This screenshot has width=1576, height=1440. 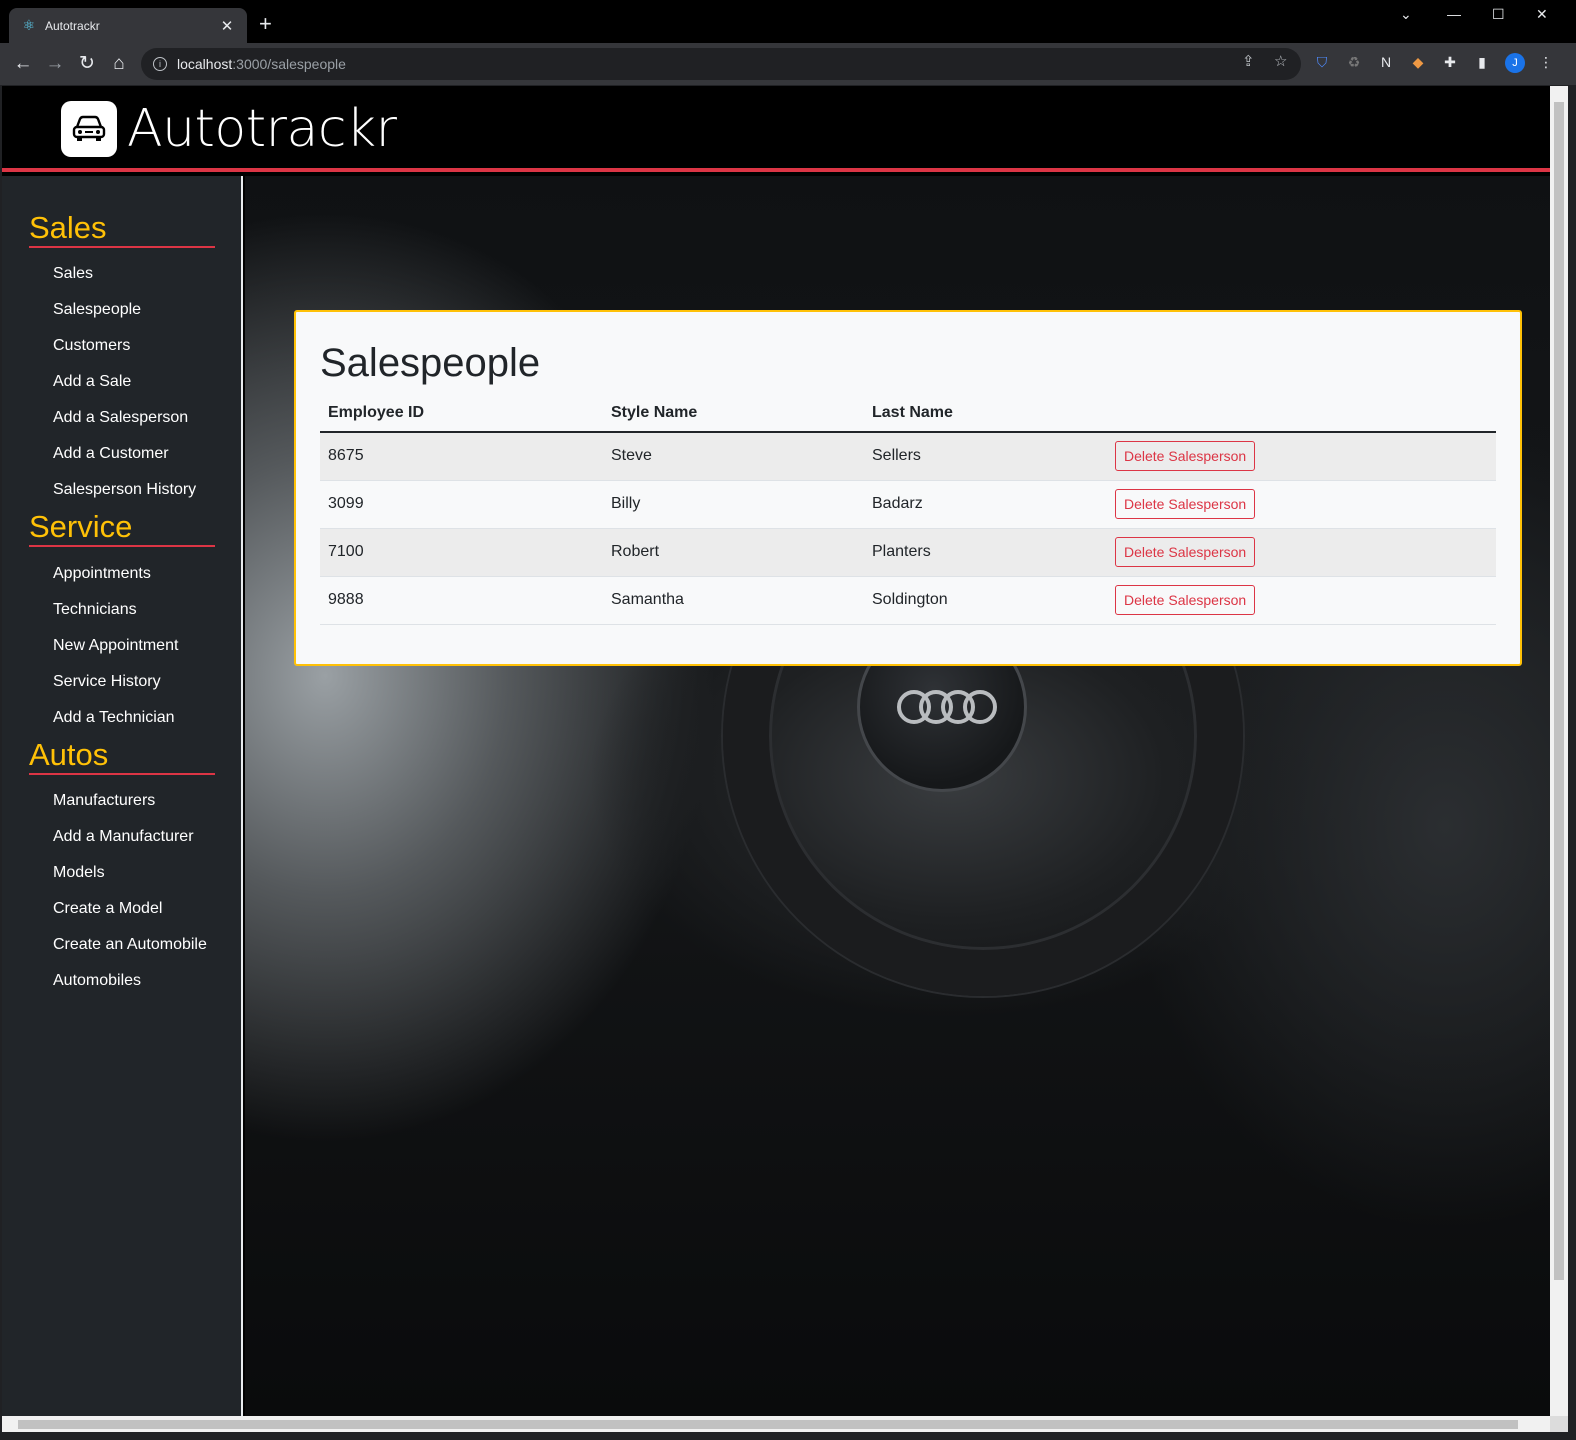 I want to click on table-row: 8675 Steve Sellers Delete Salesperson, so click(x=908, y=456).